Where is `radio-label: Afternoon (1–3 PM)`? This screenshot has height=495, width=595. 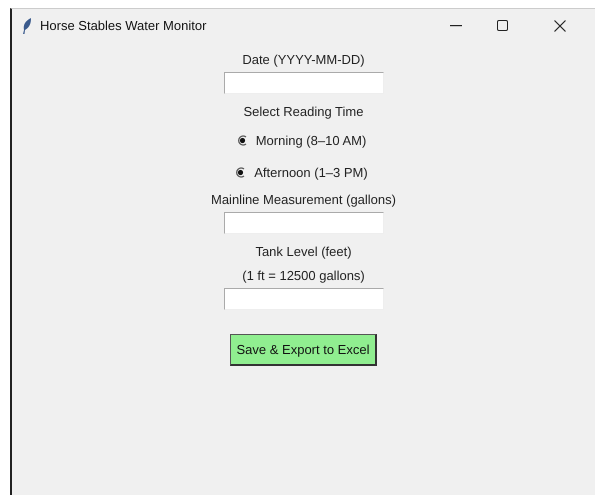 radio-label: Afternoon (1–3 PM) is located at coordinates (311, 172).